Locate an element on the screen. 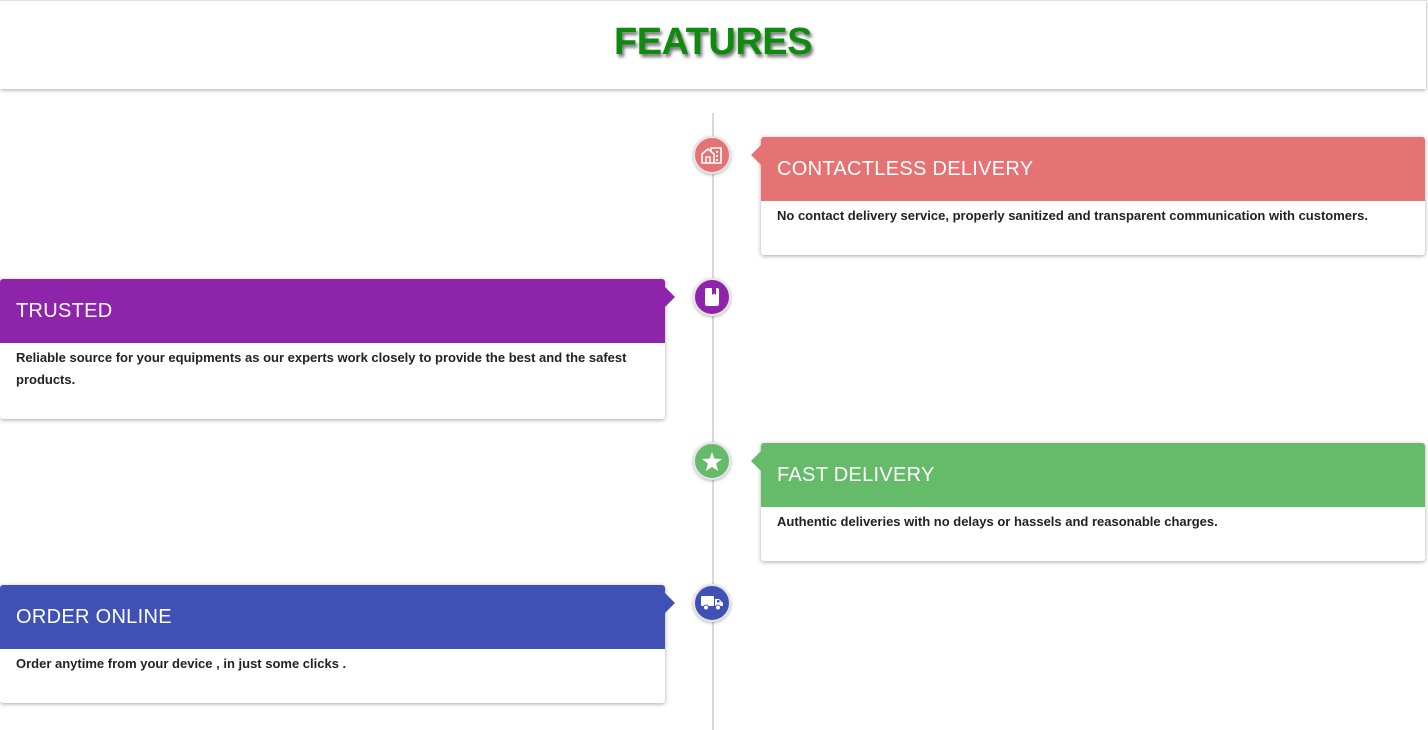 The image size is (1428, 730). feature-title: ORDER ONLINE is located at coordinates (94, 617).